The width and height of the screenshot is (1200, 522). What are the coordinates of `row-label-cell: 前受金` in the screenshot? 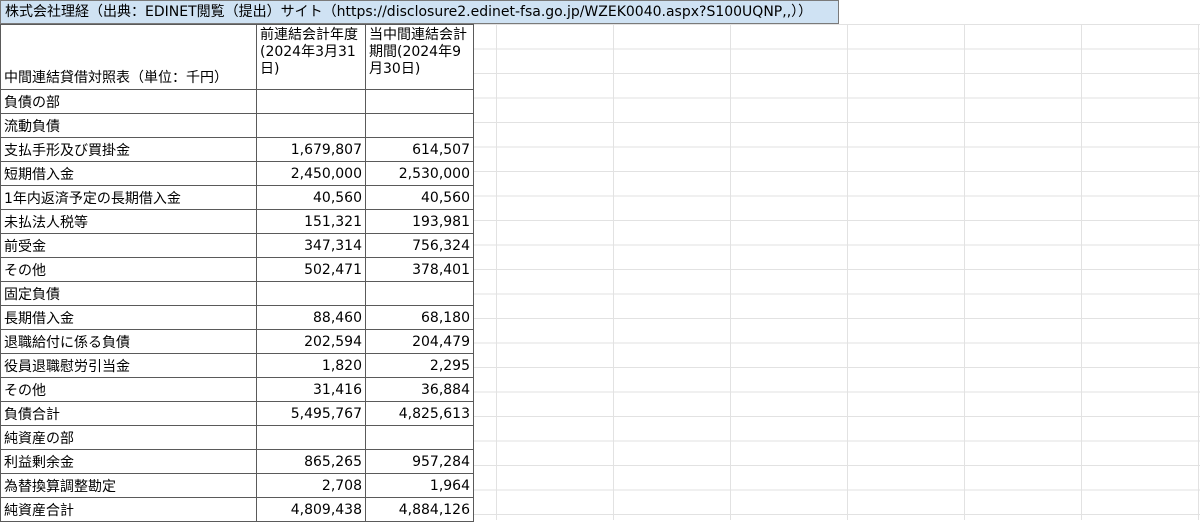 It's located at (128, 245).